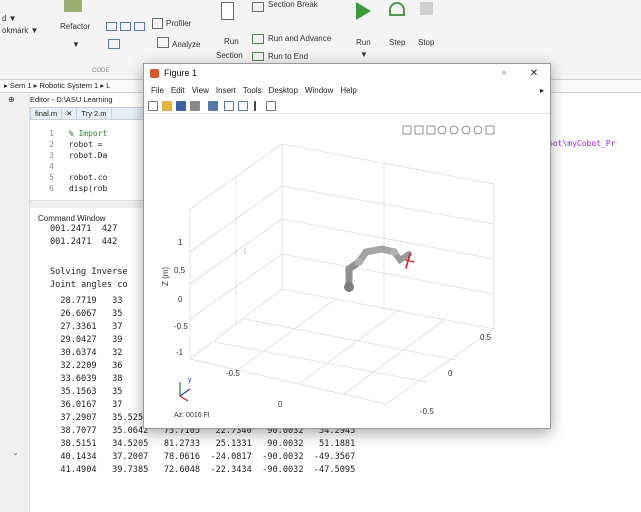  What do you see at coordinates (47, 113) in the screenshot?
I see `editor-tab-final: final.m` at bounding box center [47, 113].